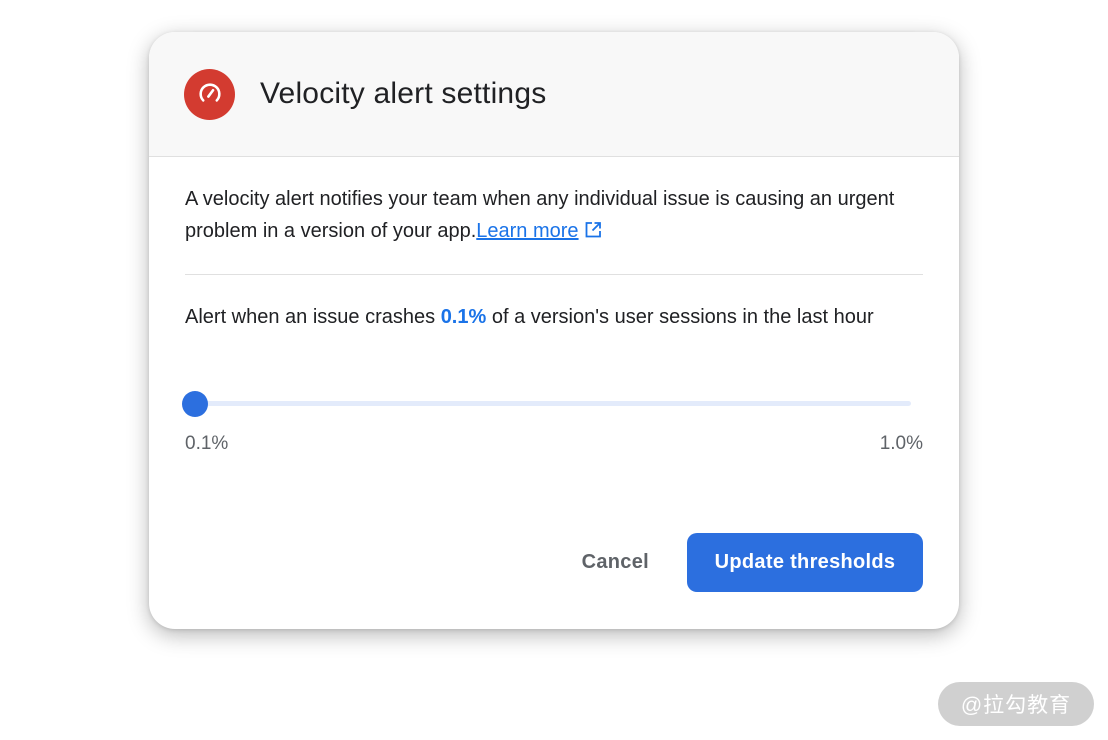 This screenshot has width=1108, height=740. I want to click on dialog-actions: Cancel Update thresholds, so click(742, 562).